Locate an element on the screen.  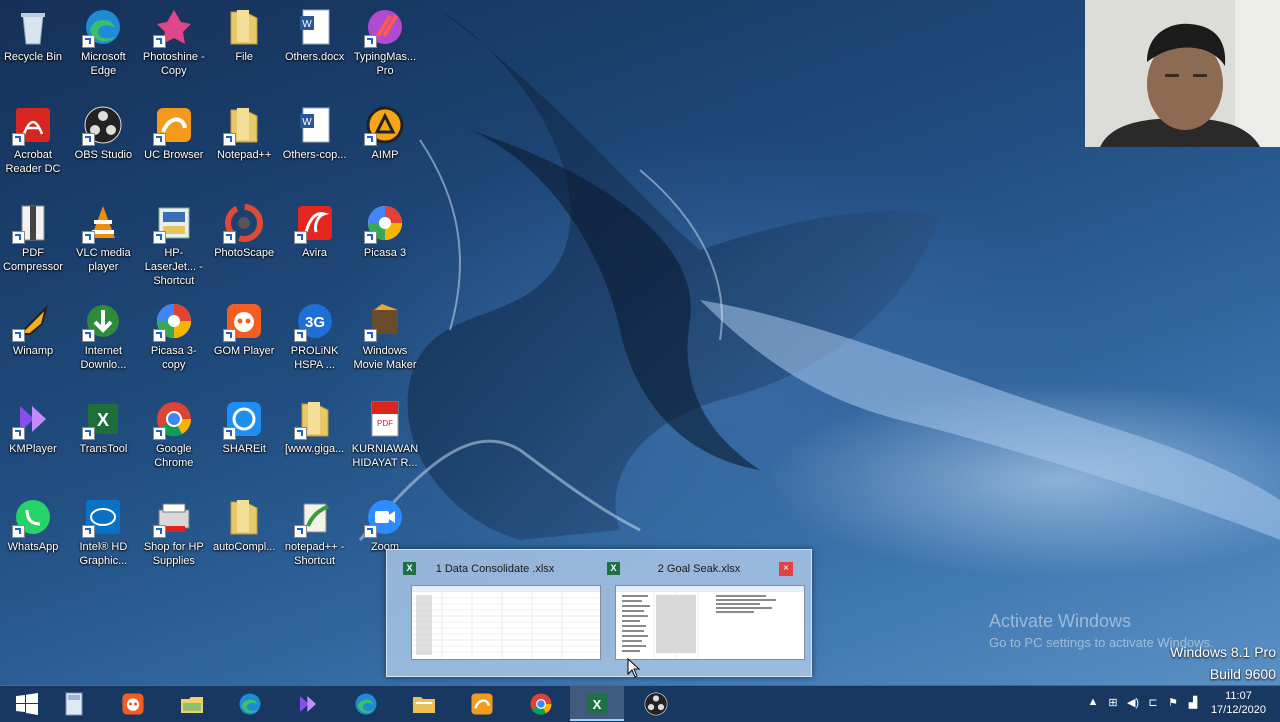
file-explorer-icon is located at coordinates (424, 704).